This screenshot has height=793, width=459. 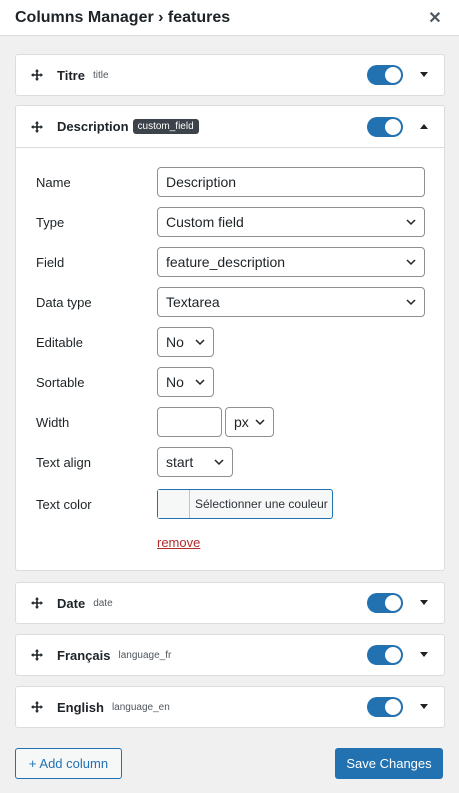 I want to click on column-label: Description, so click(x=93, y=126).